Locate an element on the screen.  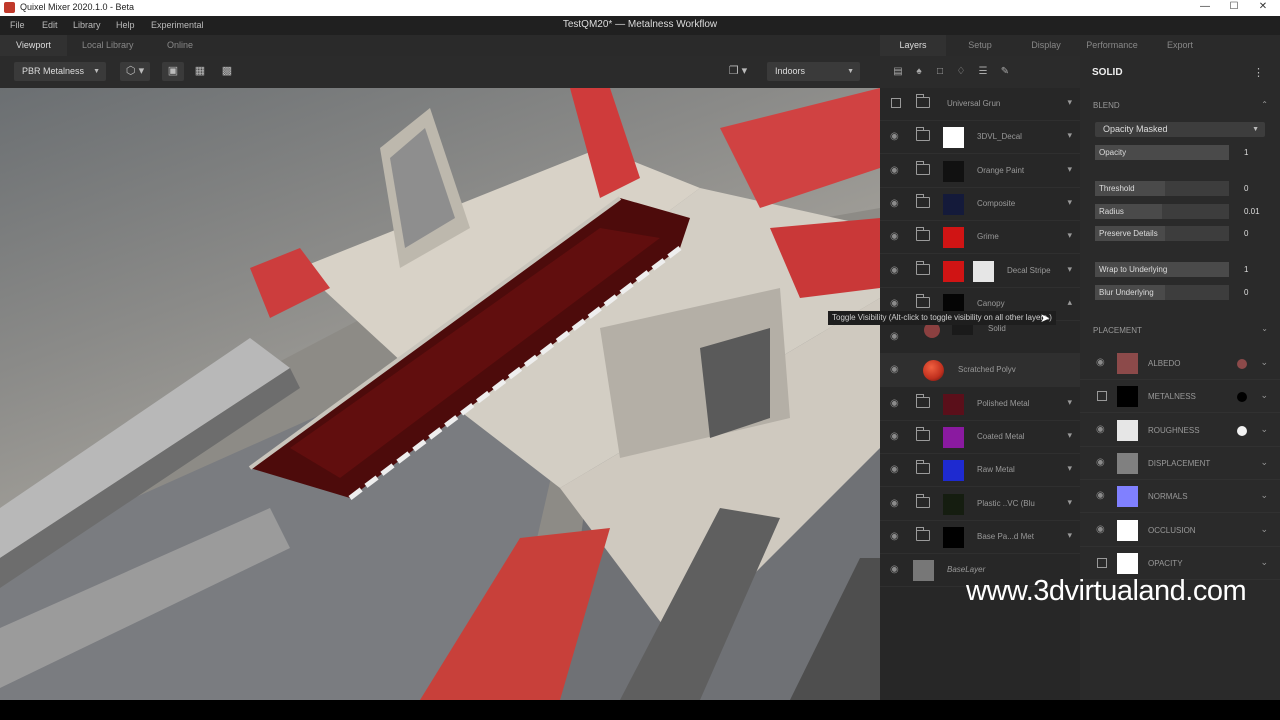
slider-blur-underlying: Blur Underlying is located at coordinates (1162, 292).